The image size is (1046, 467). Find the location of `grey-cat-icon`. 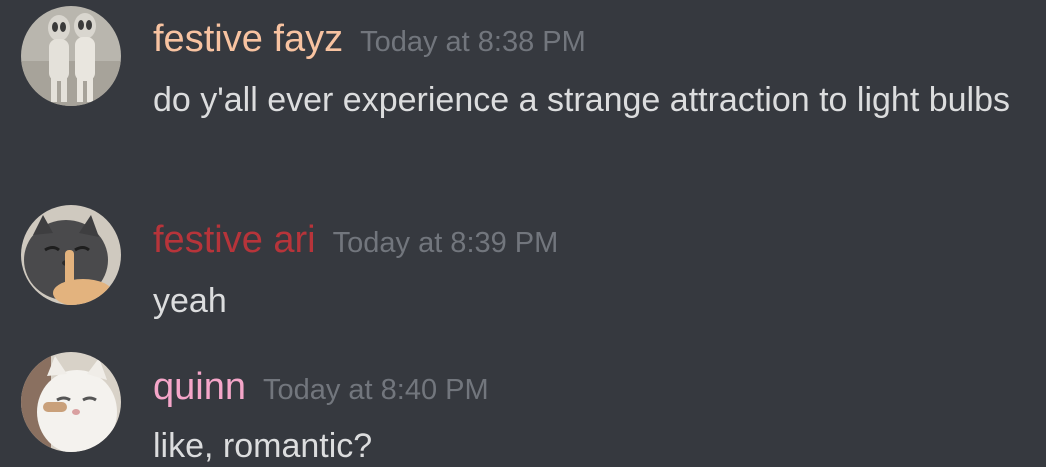

grey-cat-icon is located at coordinates (71, 255).